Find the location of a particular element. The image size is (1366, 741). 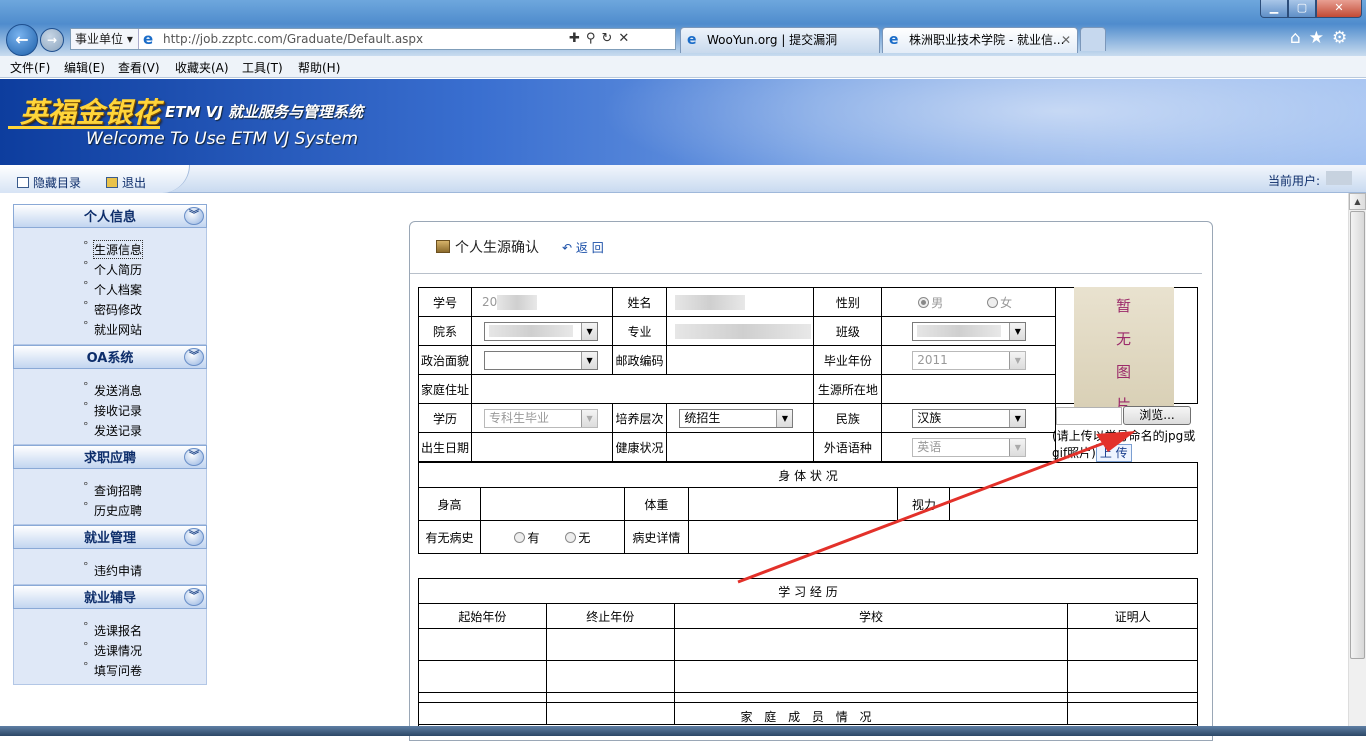

zone-dropdown: 事业单位 ▾ is located at coordinates (105, 39).